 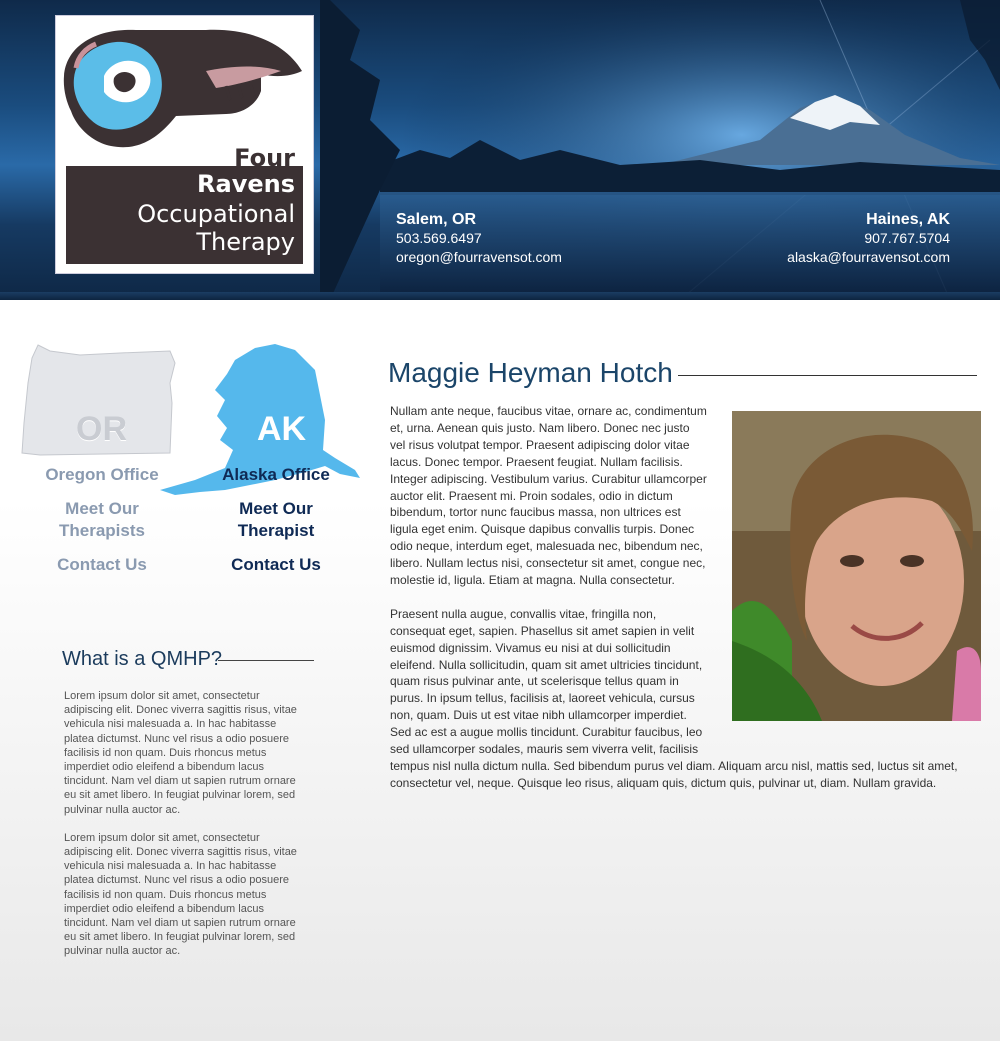 I want to click on logo-text-ravens: Ravens, so click(x=246, y=184).